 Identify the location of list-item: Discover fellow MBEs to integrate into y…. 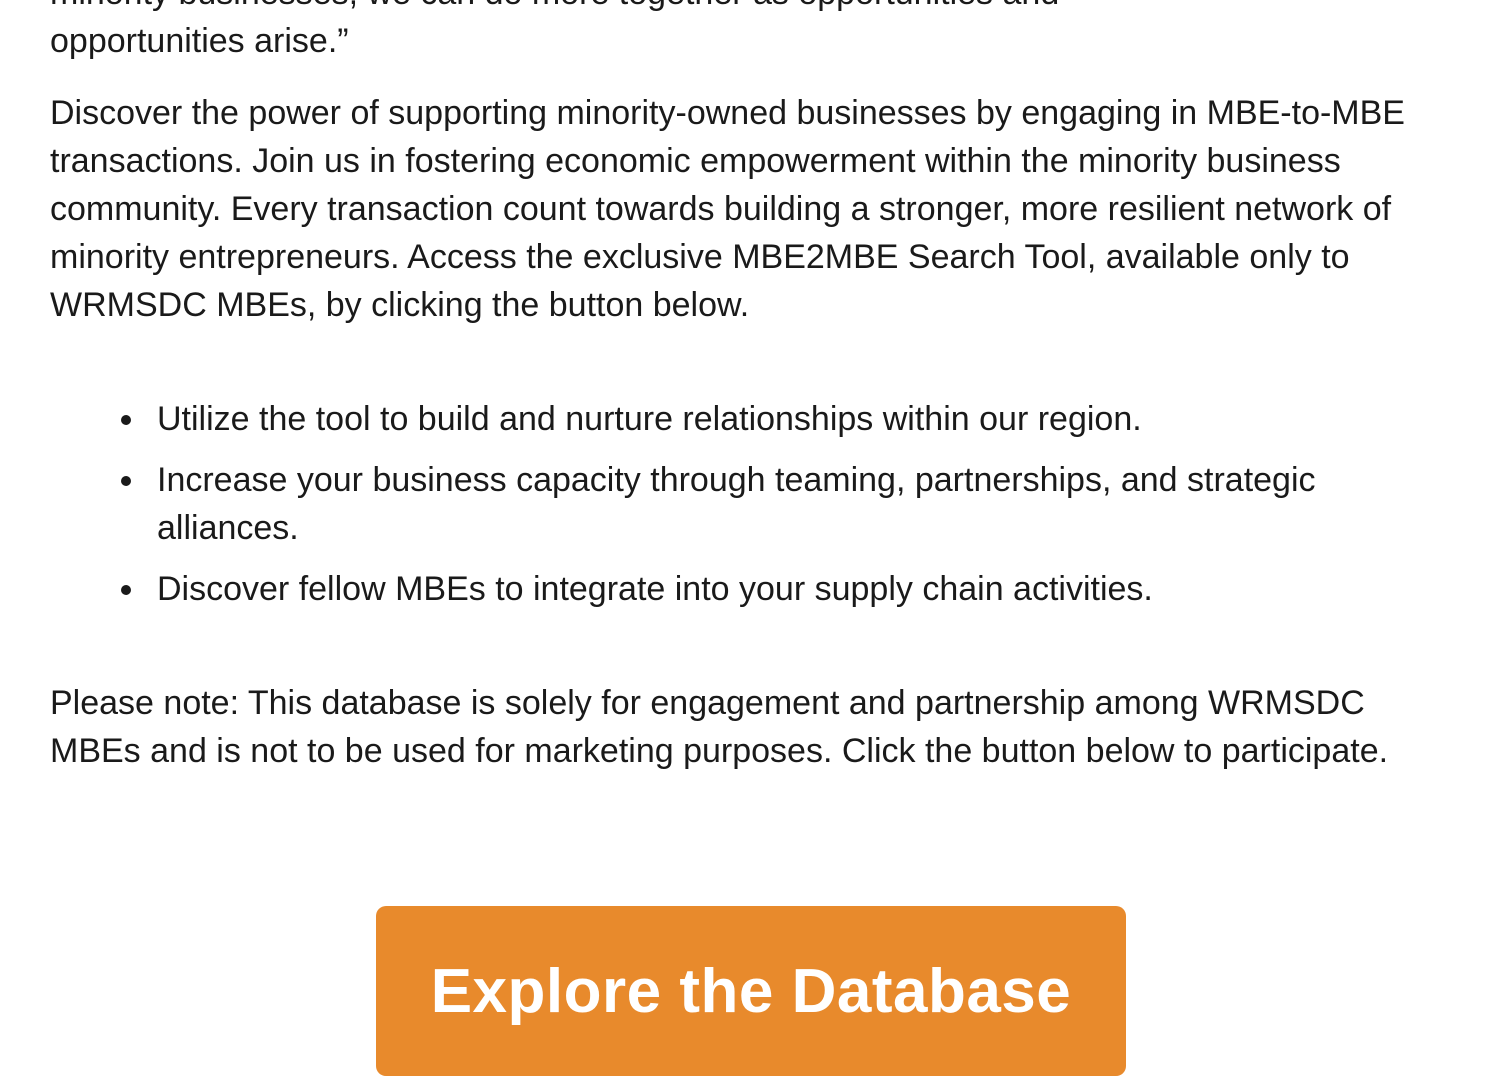
(764, 589).